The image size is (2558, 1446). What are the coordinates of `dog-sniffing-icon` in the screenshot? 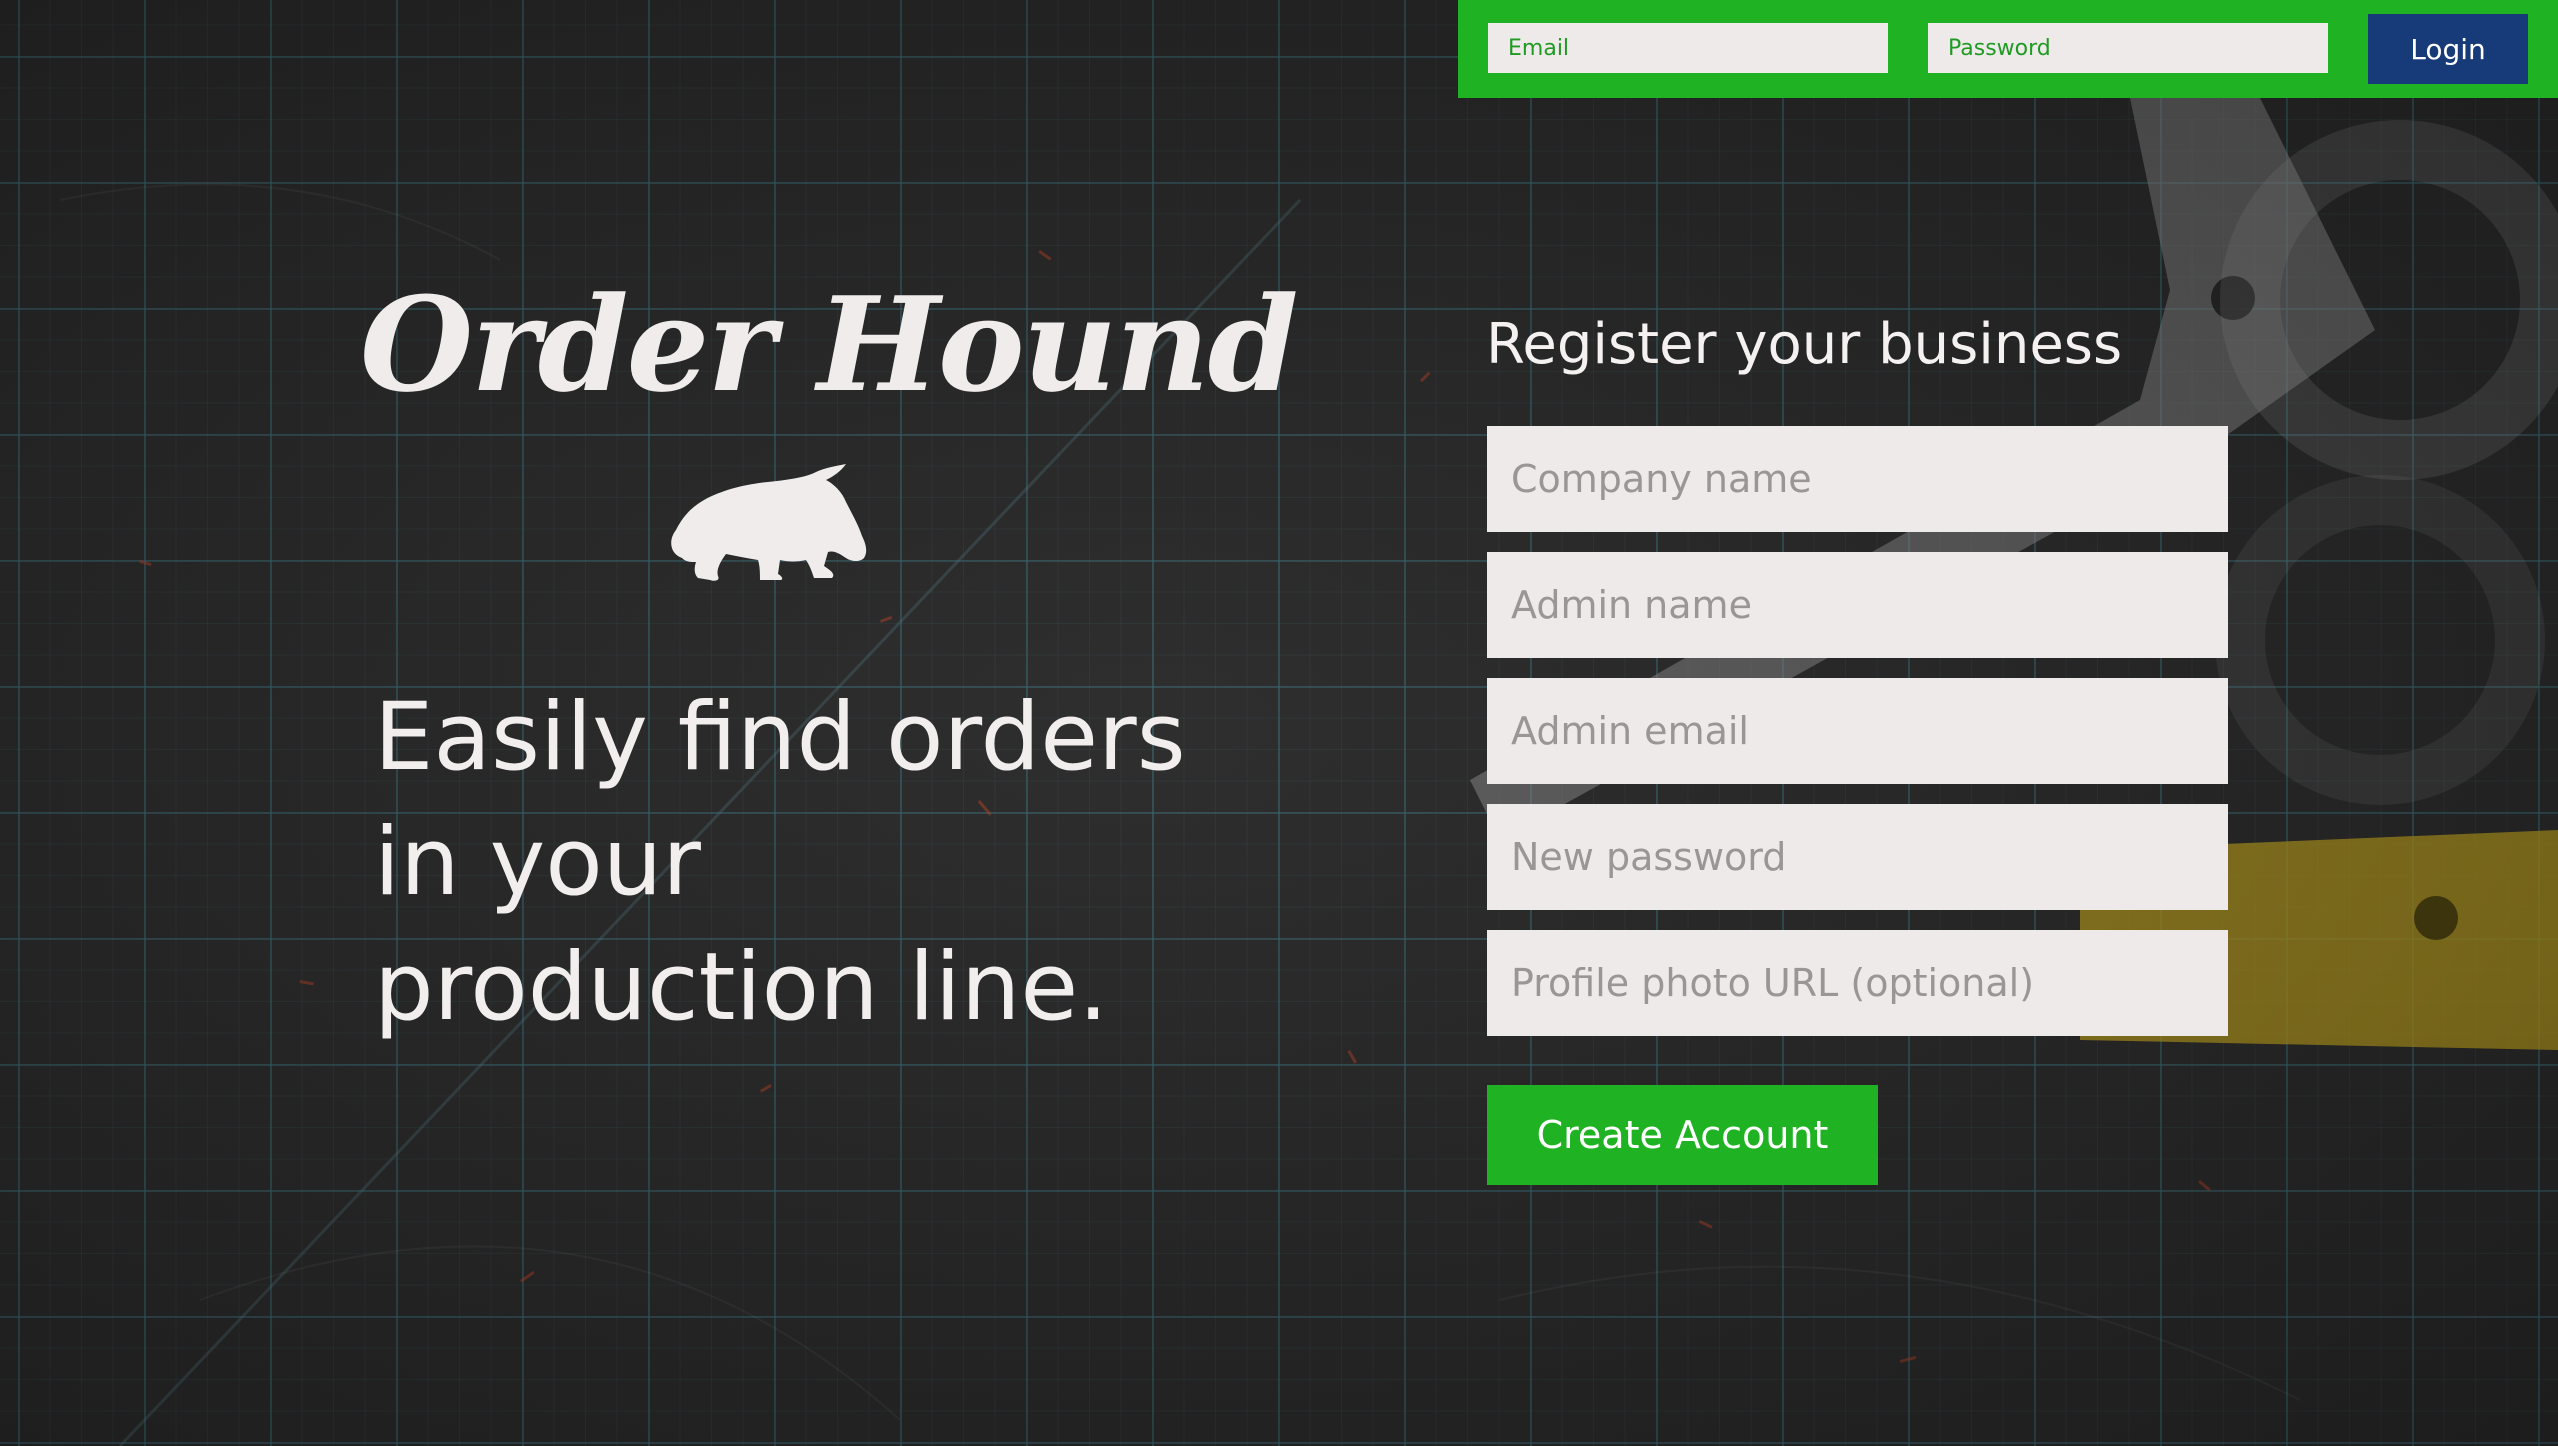 It's located at (769, 522).